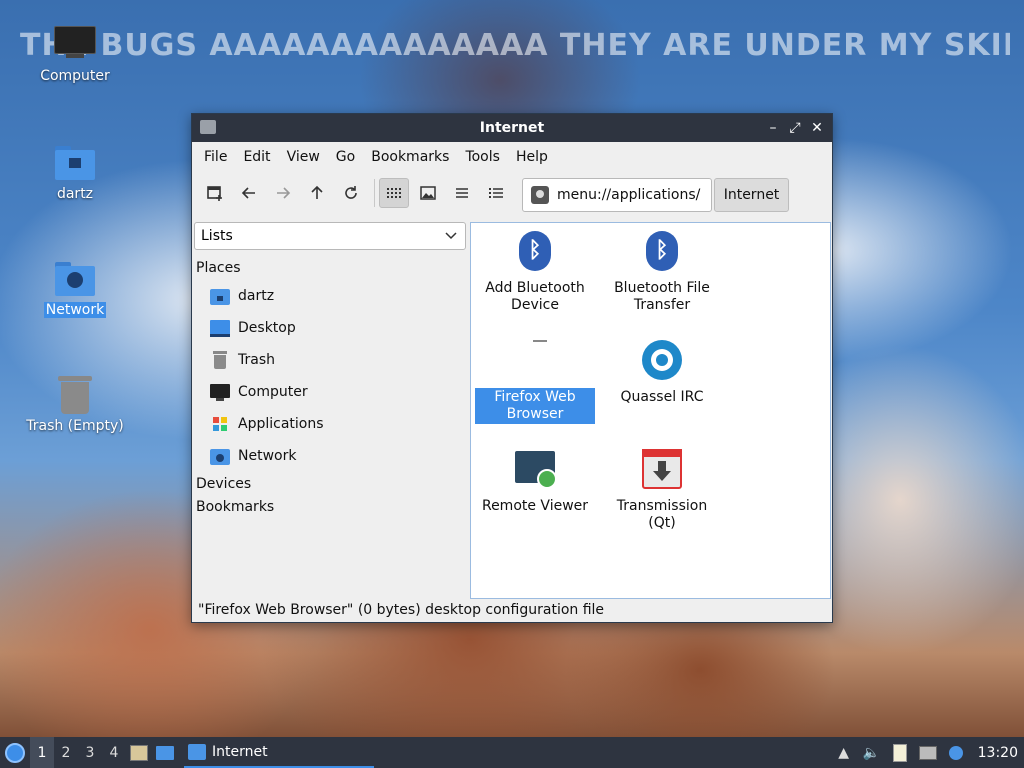  I want to click on menubar: File Edit View Go Bookmarks Tools Help, so click(512, 157).